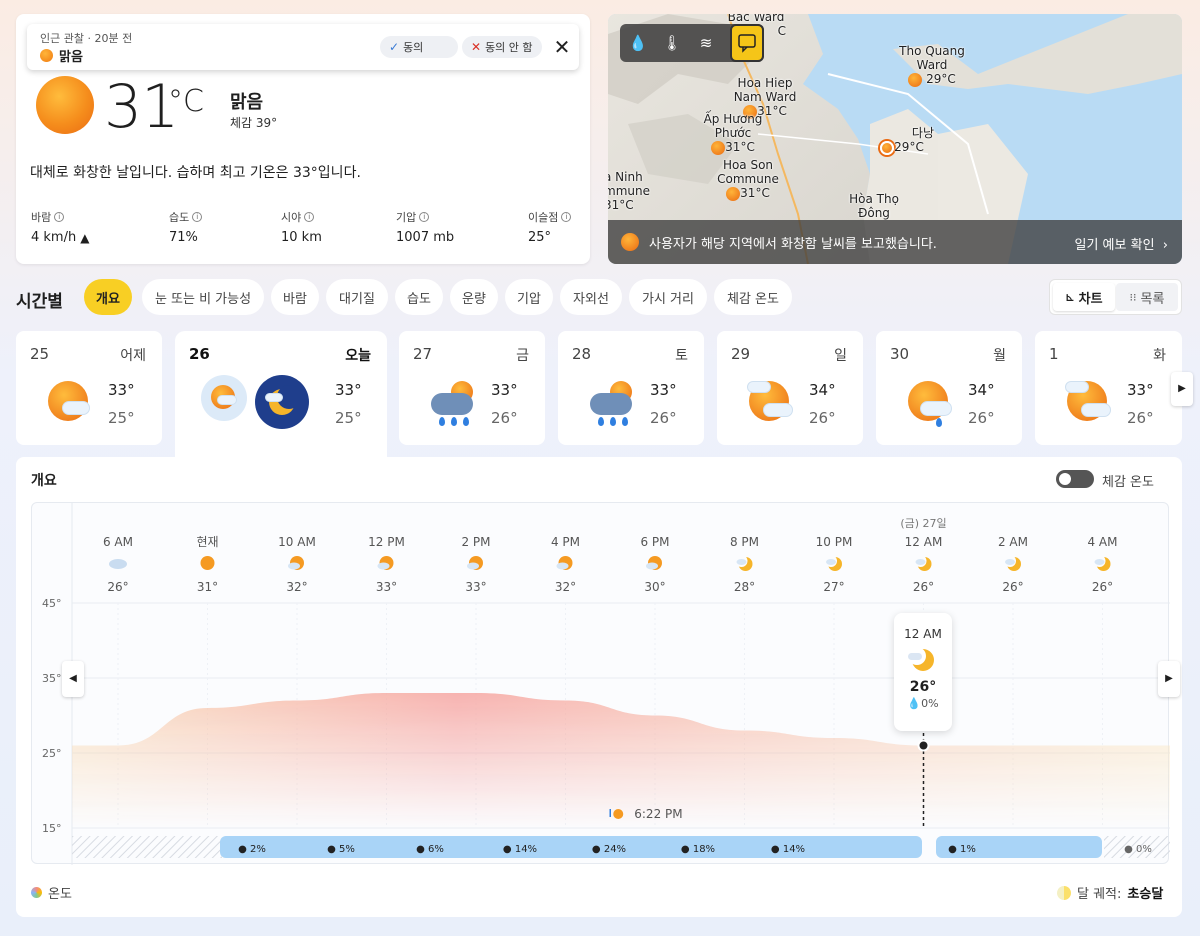 The width and height of the screenshot is (1200, 936). I want to click on day-card-today: 26 오늘 33° 25°, so click(281, 396).